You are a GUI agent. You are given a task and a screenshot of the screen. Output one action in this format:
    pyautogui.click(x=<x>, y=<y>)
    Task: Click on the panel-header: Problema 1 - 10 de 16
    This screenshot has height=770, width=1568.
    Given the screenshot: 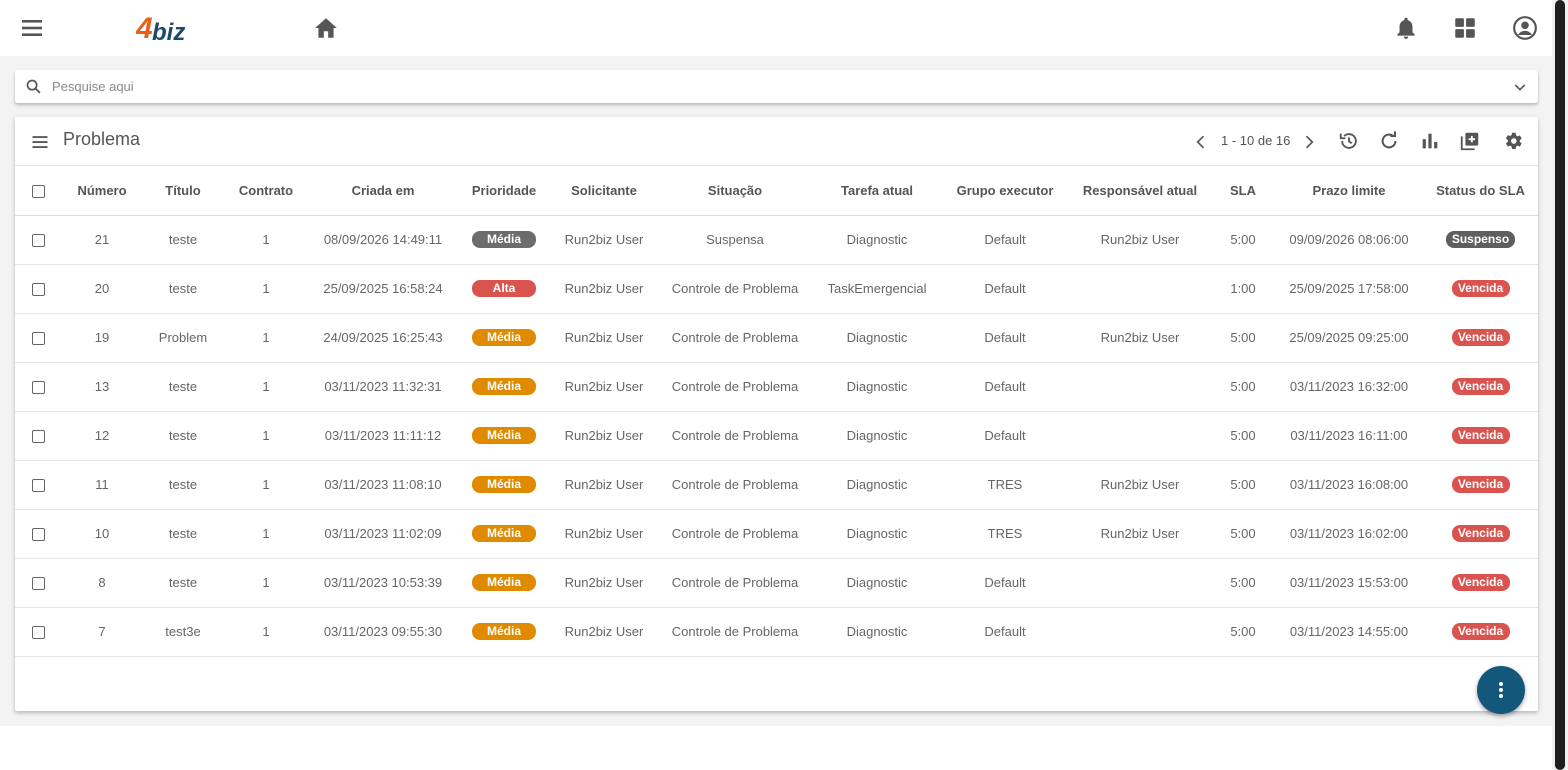 What is the action you would take?
    pyautogui.click(x=776, y=141)
    